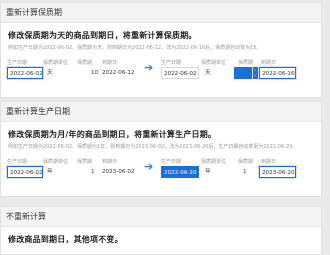  I want to click on section-title: 修改保质期为月/年的商品到期日，将重新计算生产日期。, so click(112, 134).